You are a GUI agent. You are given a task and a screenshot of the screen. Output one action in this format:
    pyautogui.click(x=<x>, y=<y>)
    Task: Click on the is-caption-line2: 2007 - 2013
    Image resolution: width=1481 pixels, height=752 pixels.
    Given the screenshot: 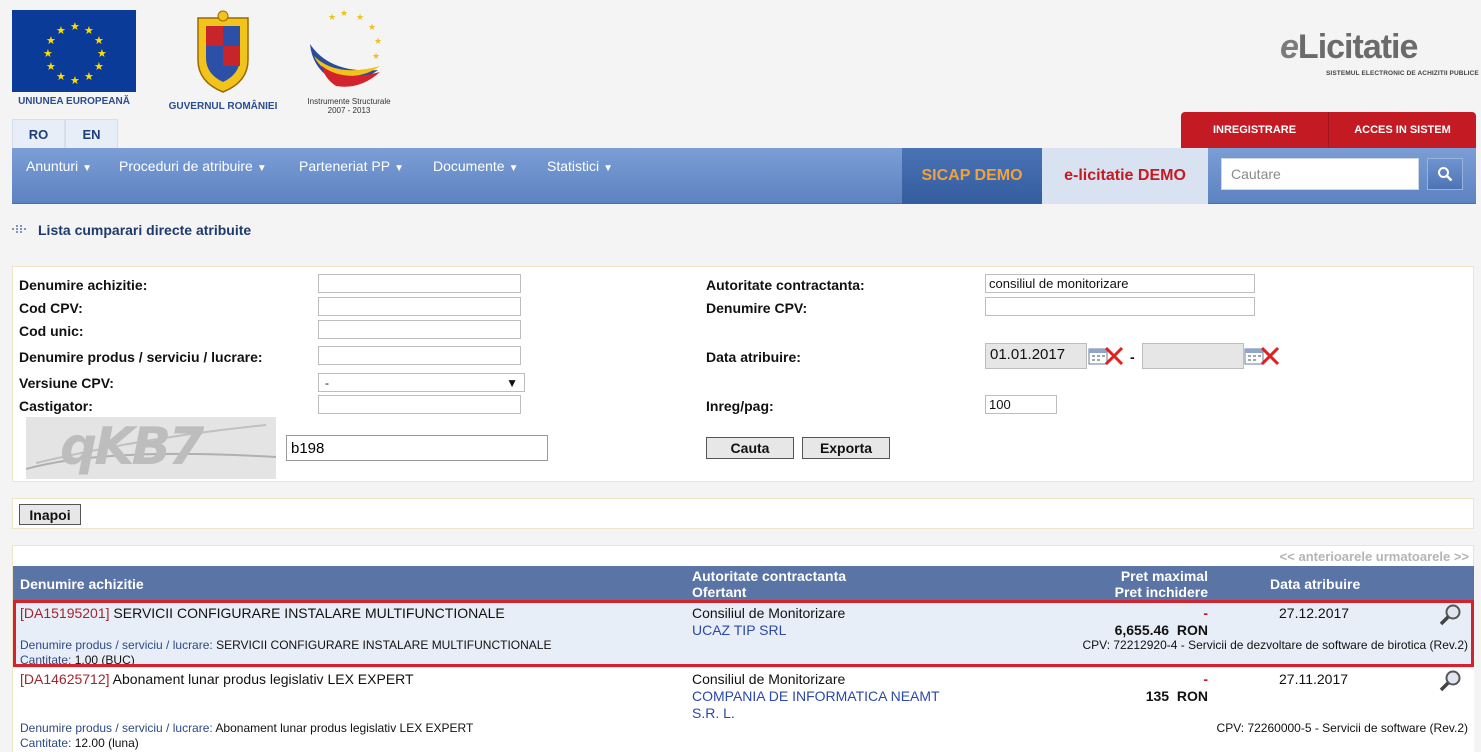 What is the action you would take?
    pyautogui.click(x=349, y=110)
    